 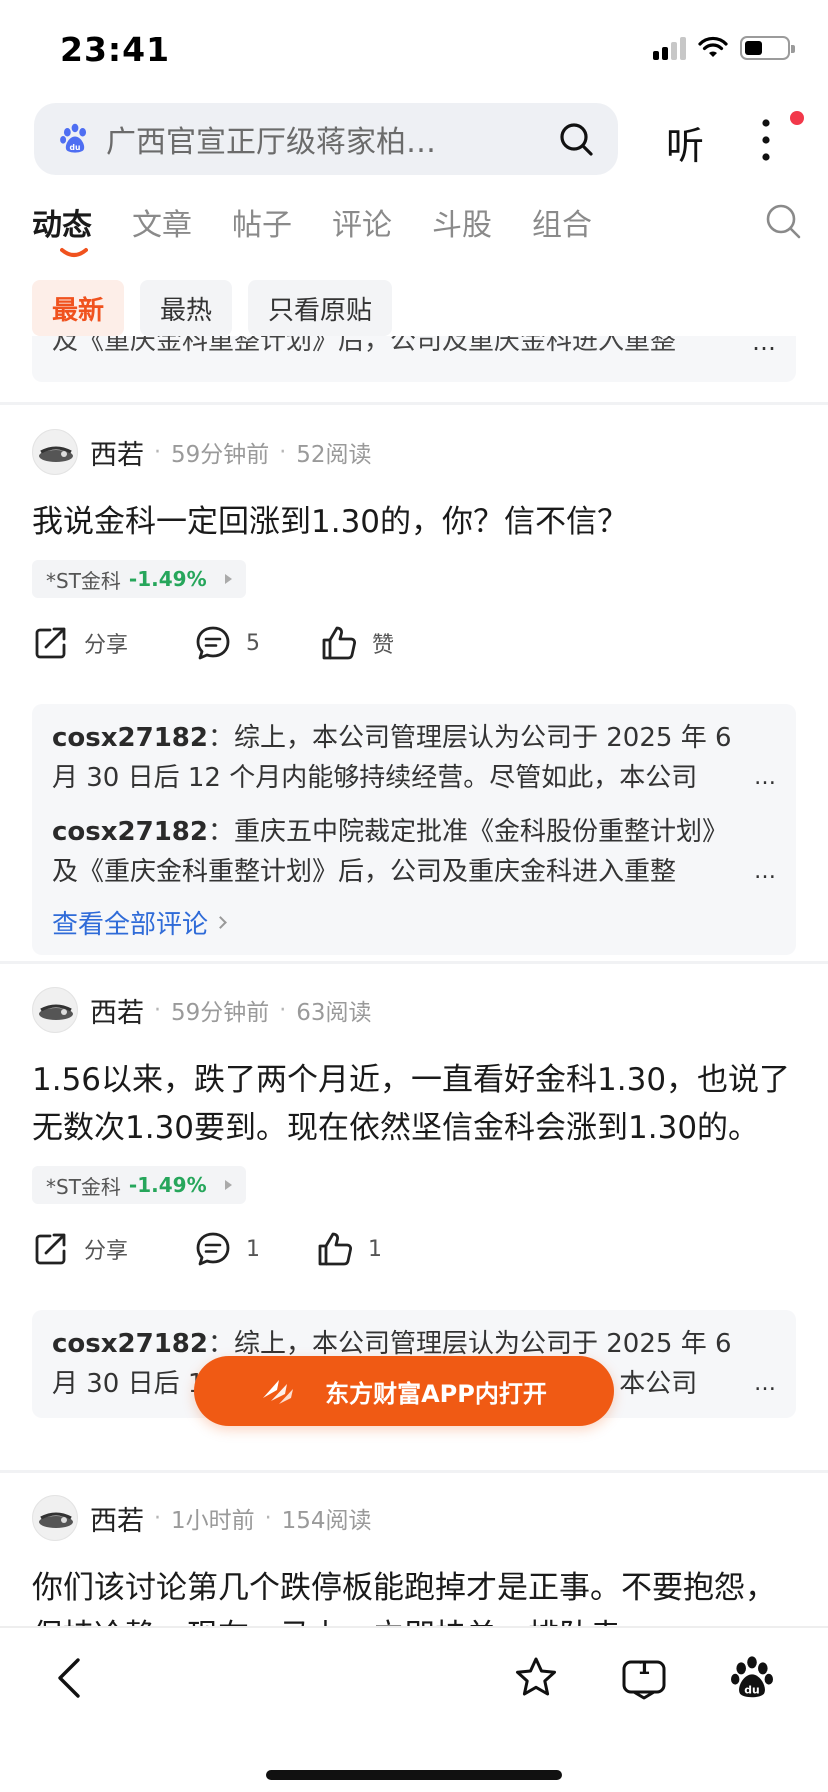 What do you see at coordinates (213, 643) in the screenshot?
I see `comment-icon` at bounding box center [213, 643].